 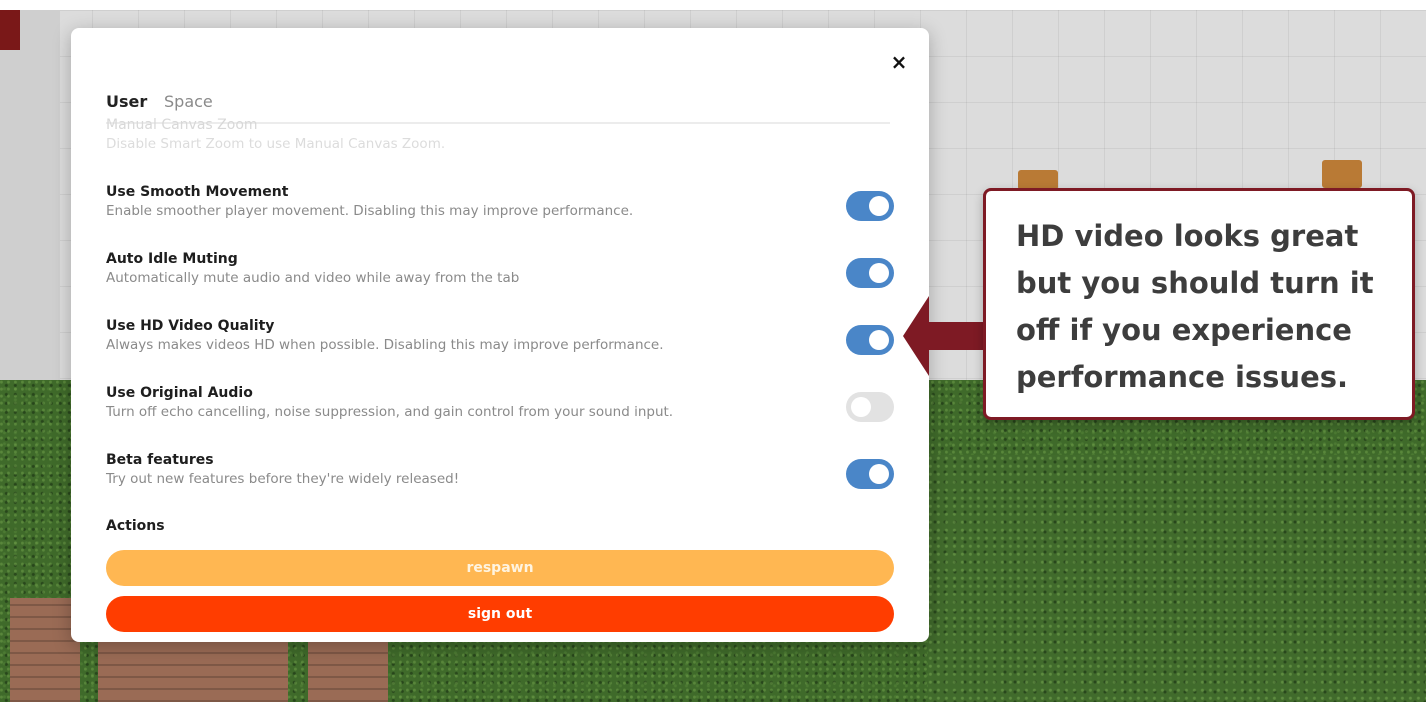 I want to click on tab-space: Space, so click(x=188, y=101).